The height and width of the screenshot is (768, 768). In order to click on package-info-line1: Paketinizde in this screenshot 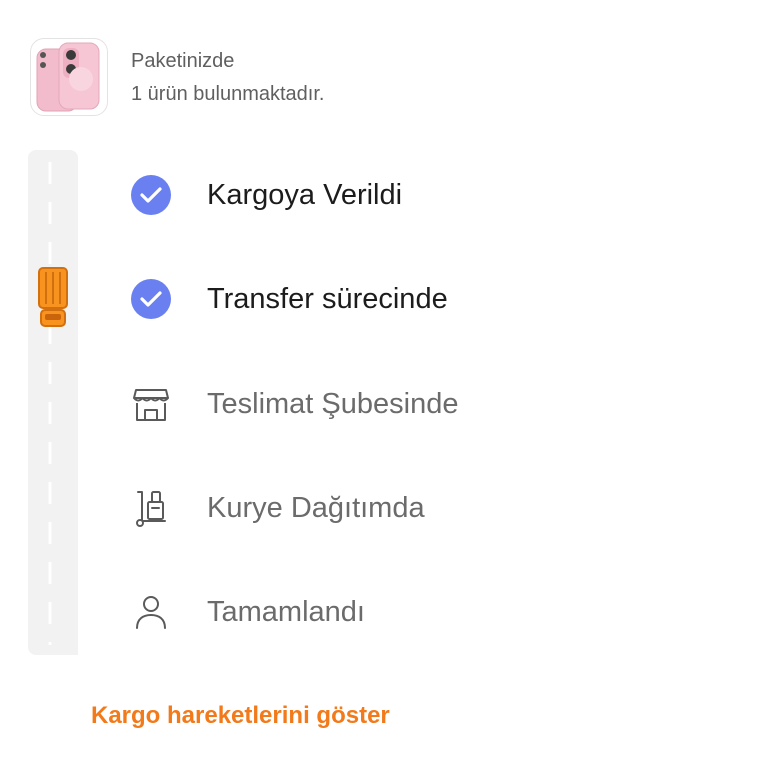, I will do `click(183, 61)`.